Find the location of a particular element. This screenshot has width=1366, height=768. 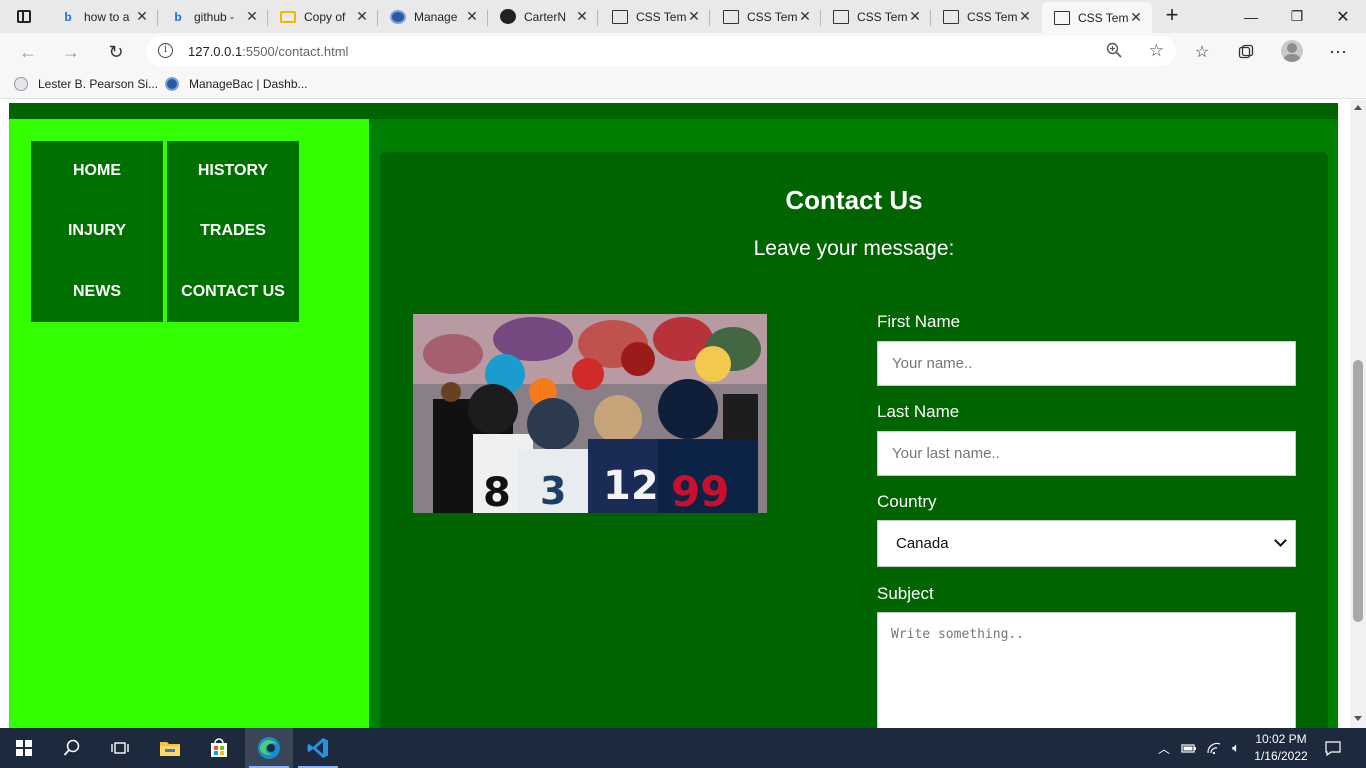

tab-title: Copy of is located at coordinates (325, 16).